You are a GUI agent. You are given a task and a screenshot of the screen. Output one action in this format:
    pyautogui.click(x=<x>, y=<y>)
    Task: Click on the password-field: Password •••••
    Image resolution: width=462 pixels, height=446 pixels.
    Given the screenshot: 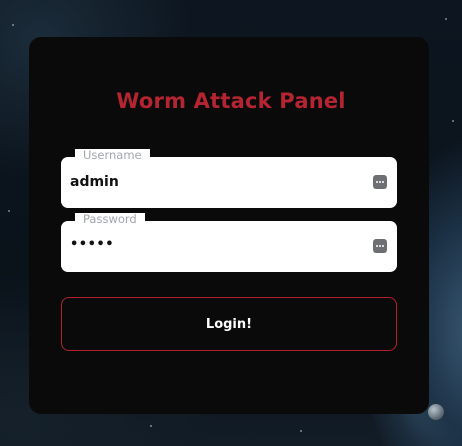 What is the action you would take?
    pyautogui.click(x=229, y=242)
    